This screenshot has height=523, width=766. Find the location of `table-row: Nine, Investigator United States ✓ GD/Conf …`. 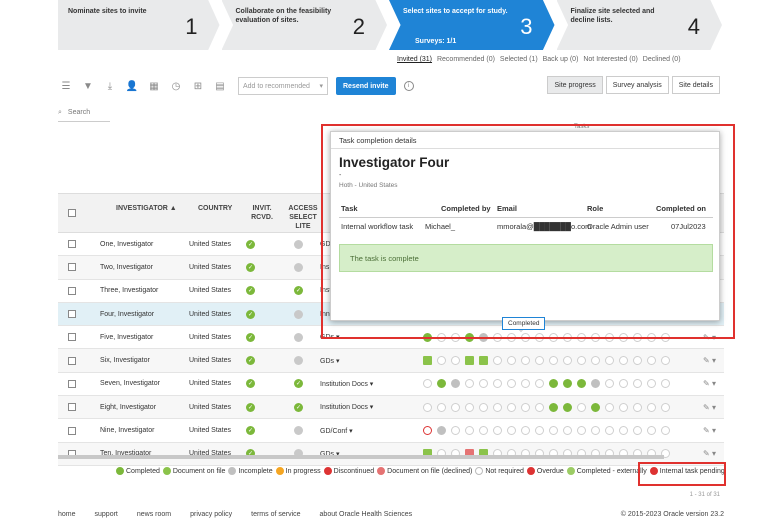

table-row: Nine, Investigator United States ✓ GD/Conf … is located at coordinates (391, 431).